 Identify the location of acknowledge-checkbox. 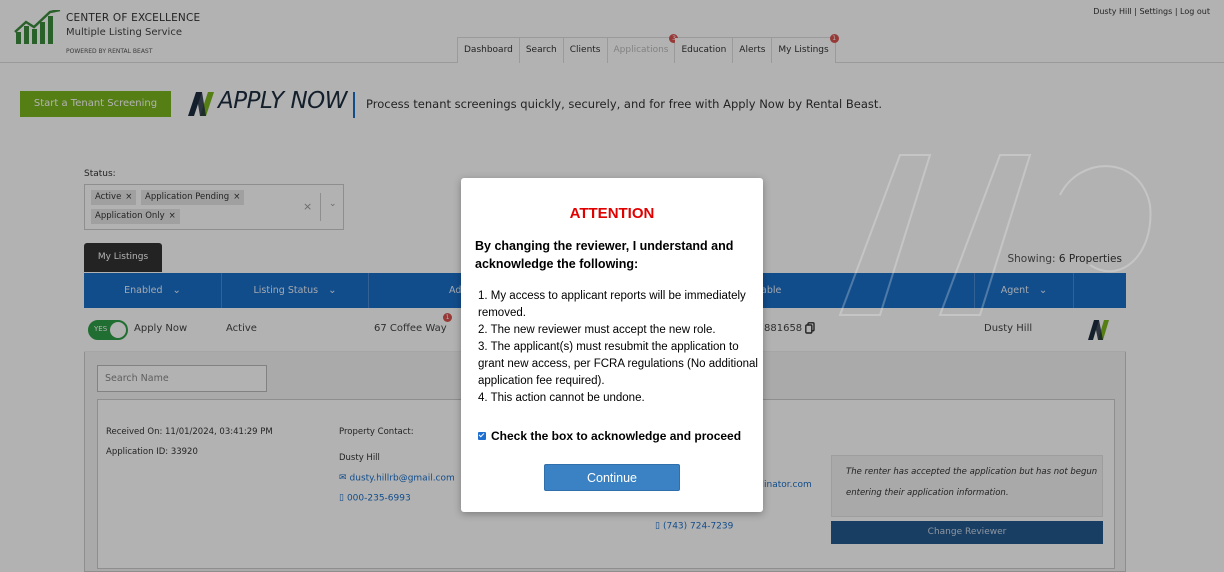
(482, 436).